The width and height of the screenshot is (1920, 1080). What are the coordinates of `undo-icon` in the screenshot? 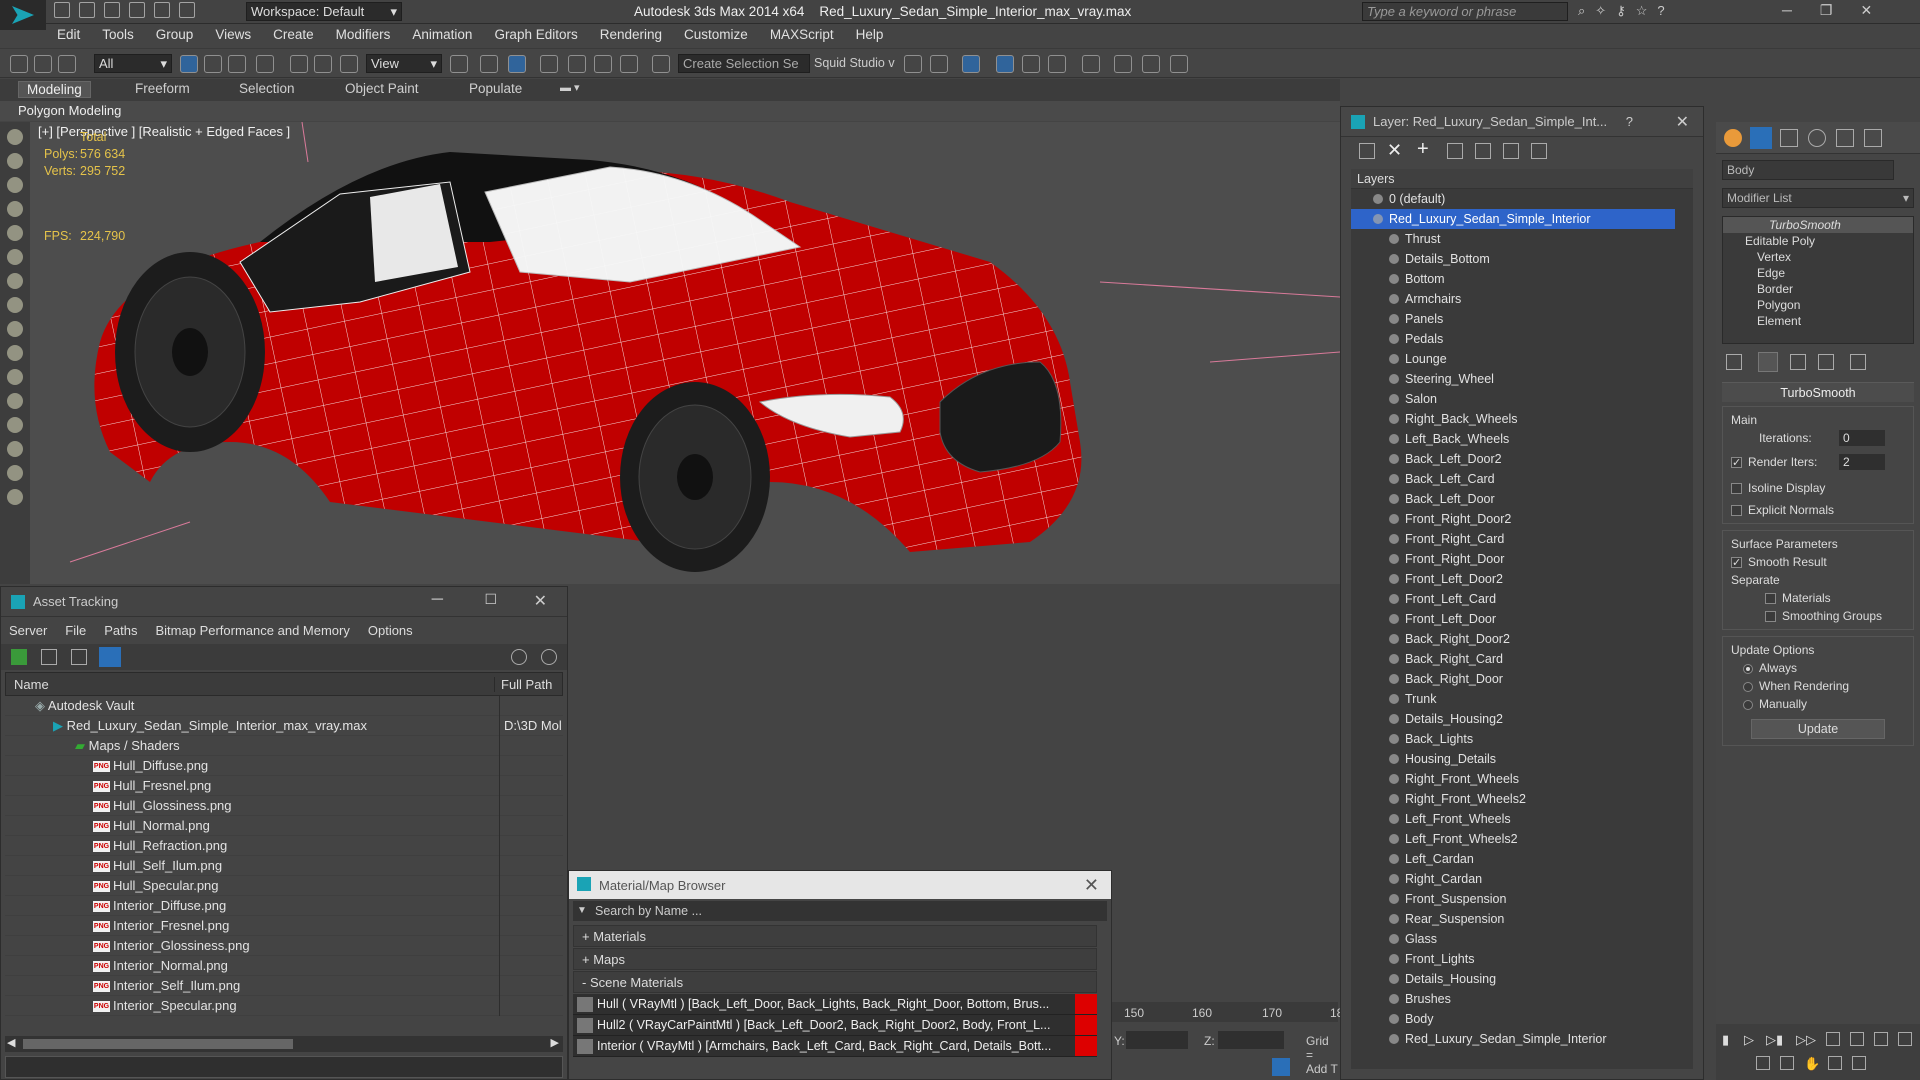 It's located at (137, 10).